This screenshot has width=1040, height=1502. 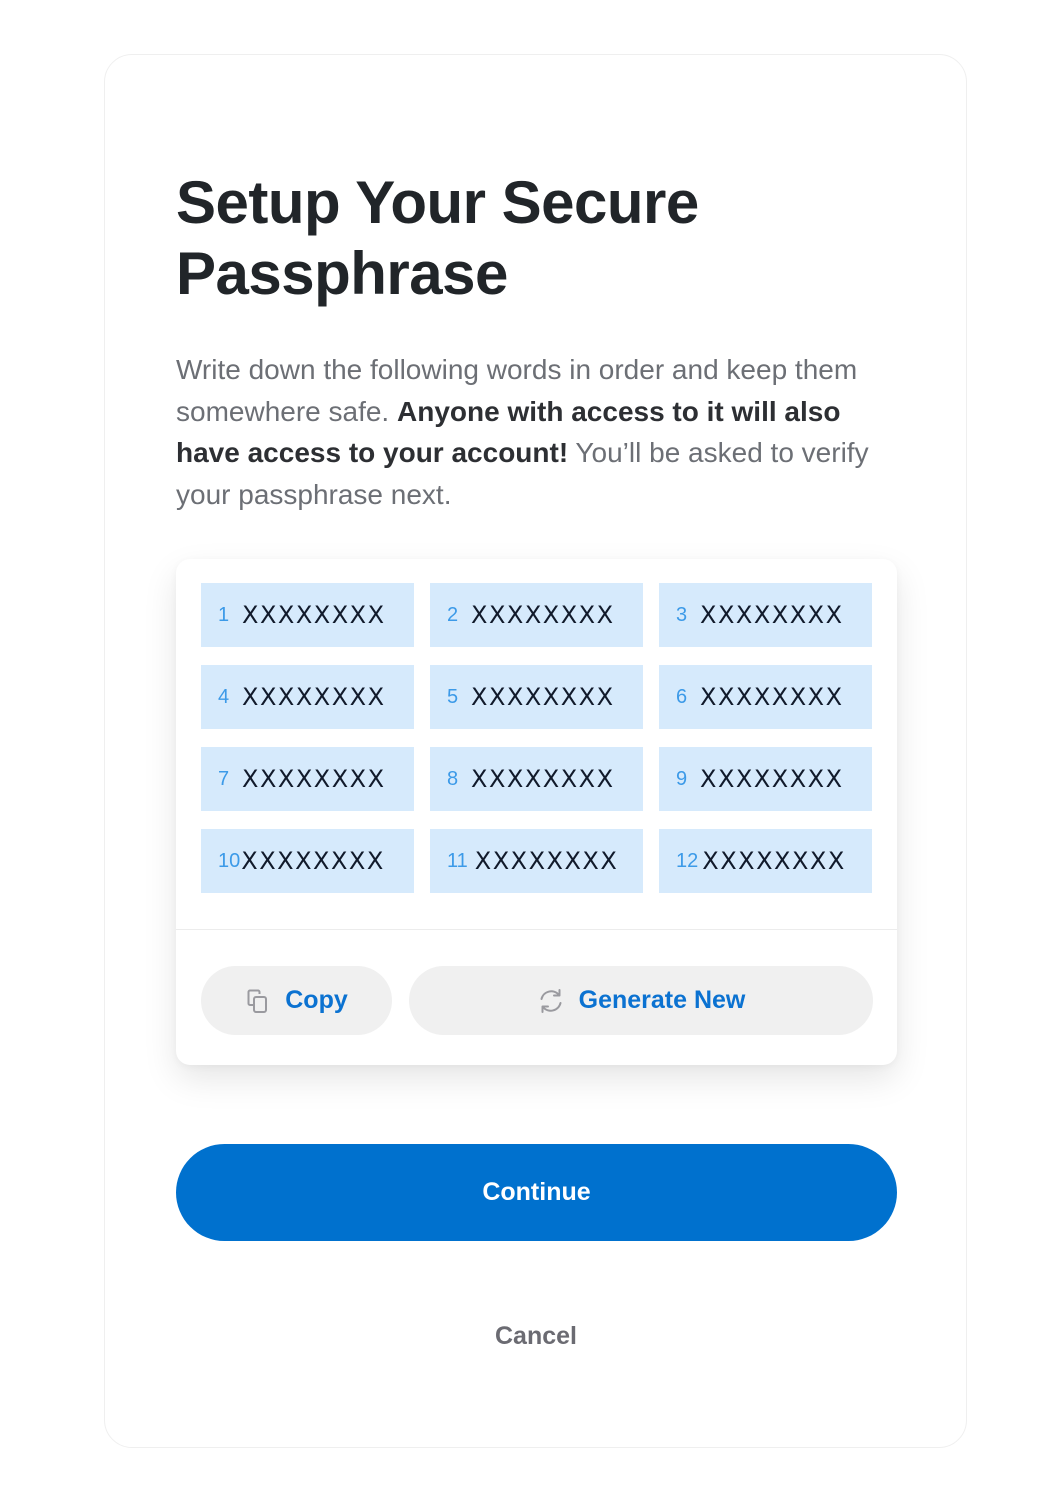 I want to click on passphrase-word: 3 XXXXXXXX, so click(x=765, y=615).